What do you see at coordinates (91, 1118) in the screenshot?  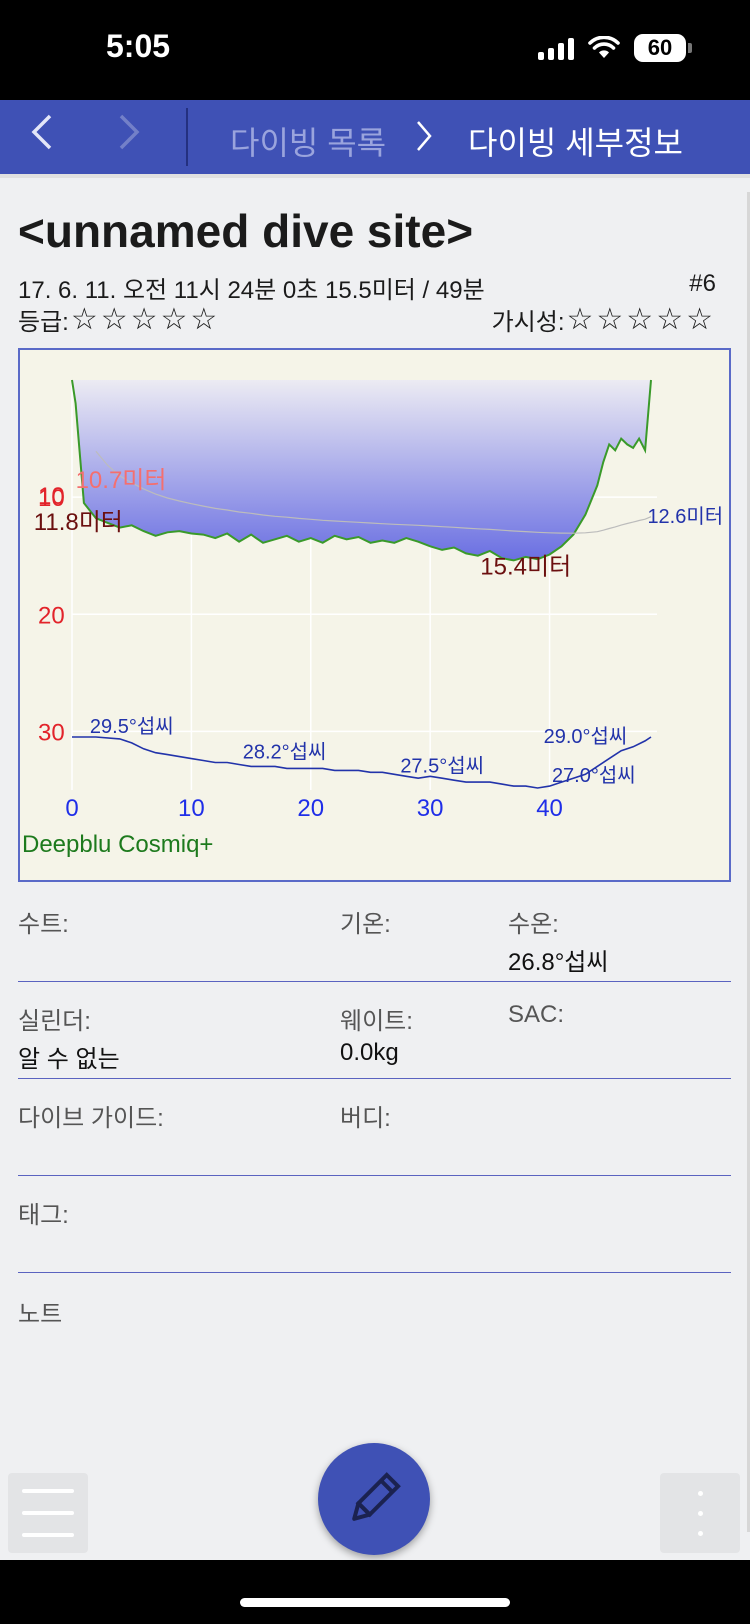 I see `dive-guide-label: 다이브 가이드:` at bounding box center [91, 1118].